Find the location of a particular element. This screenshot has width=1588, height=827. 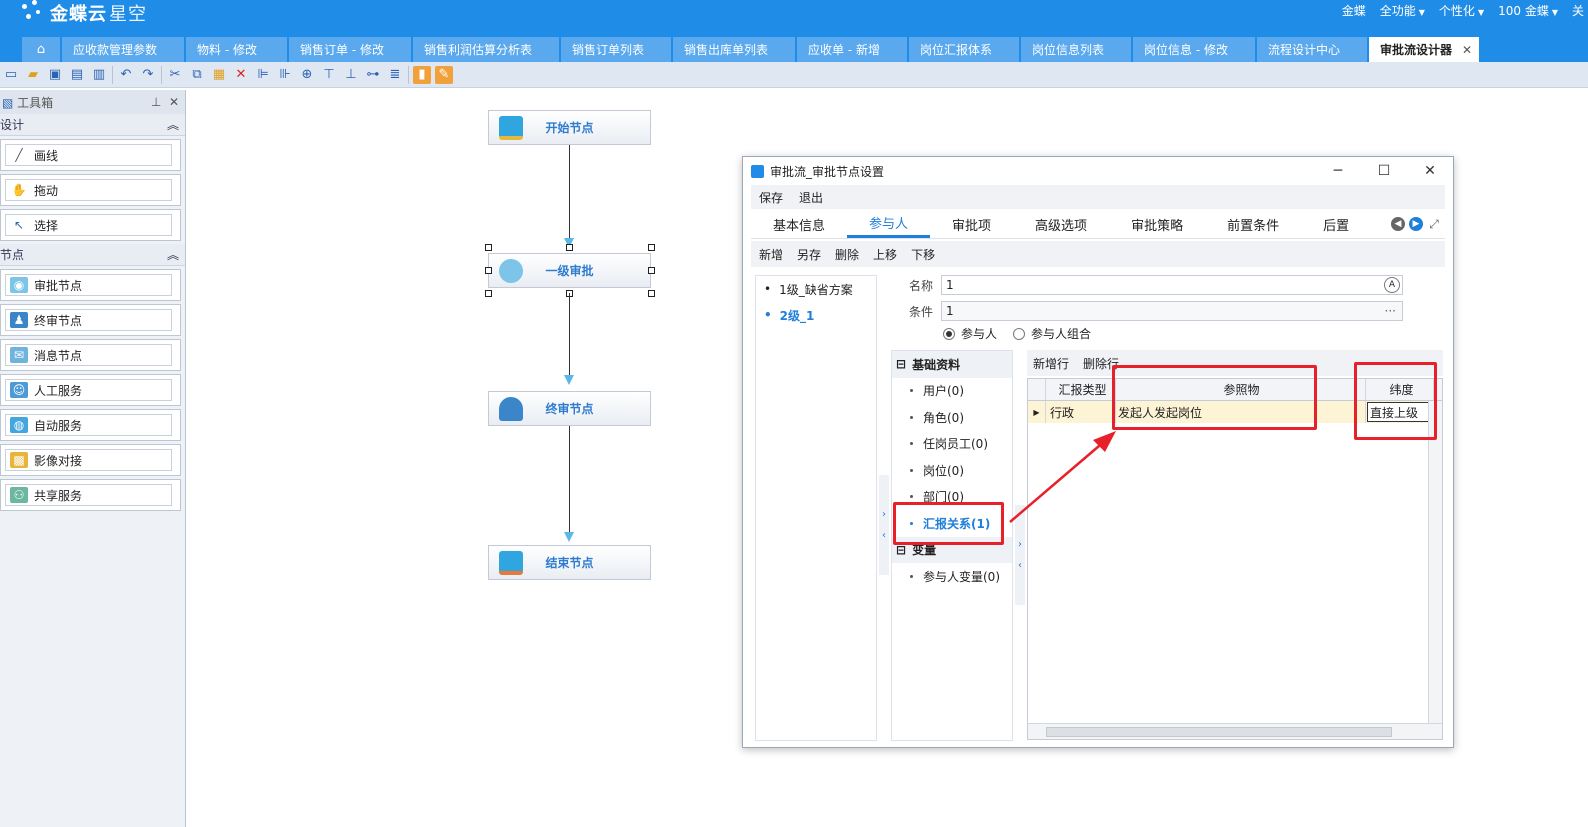

prev-tab-icon: ◀ is located at coordinates (1398, 224).